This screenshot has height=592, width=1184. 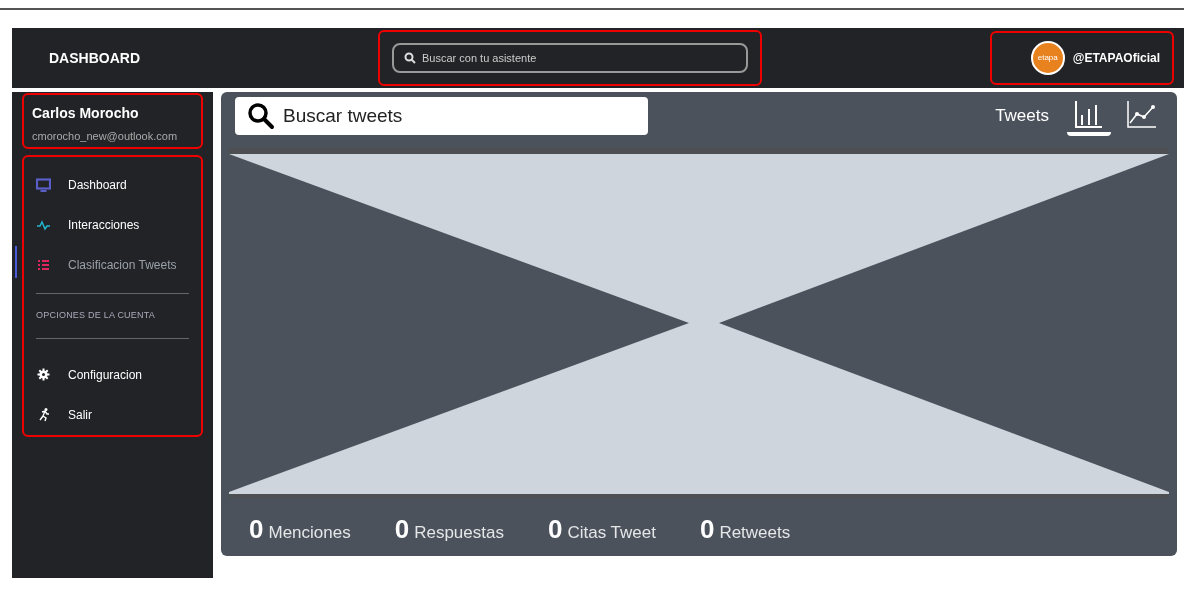 I want to click on settings-icon, so click(x=43, y=374).